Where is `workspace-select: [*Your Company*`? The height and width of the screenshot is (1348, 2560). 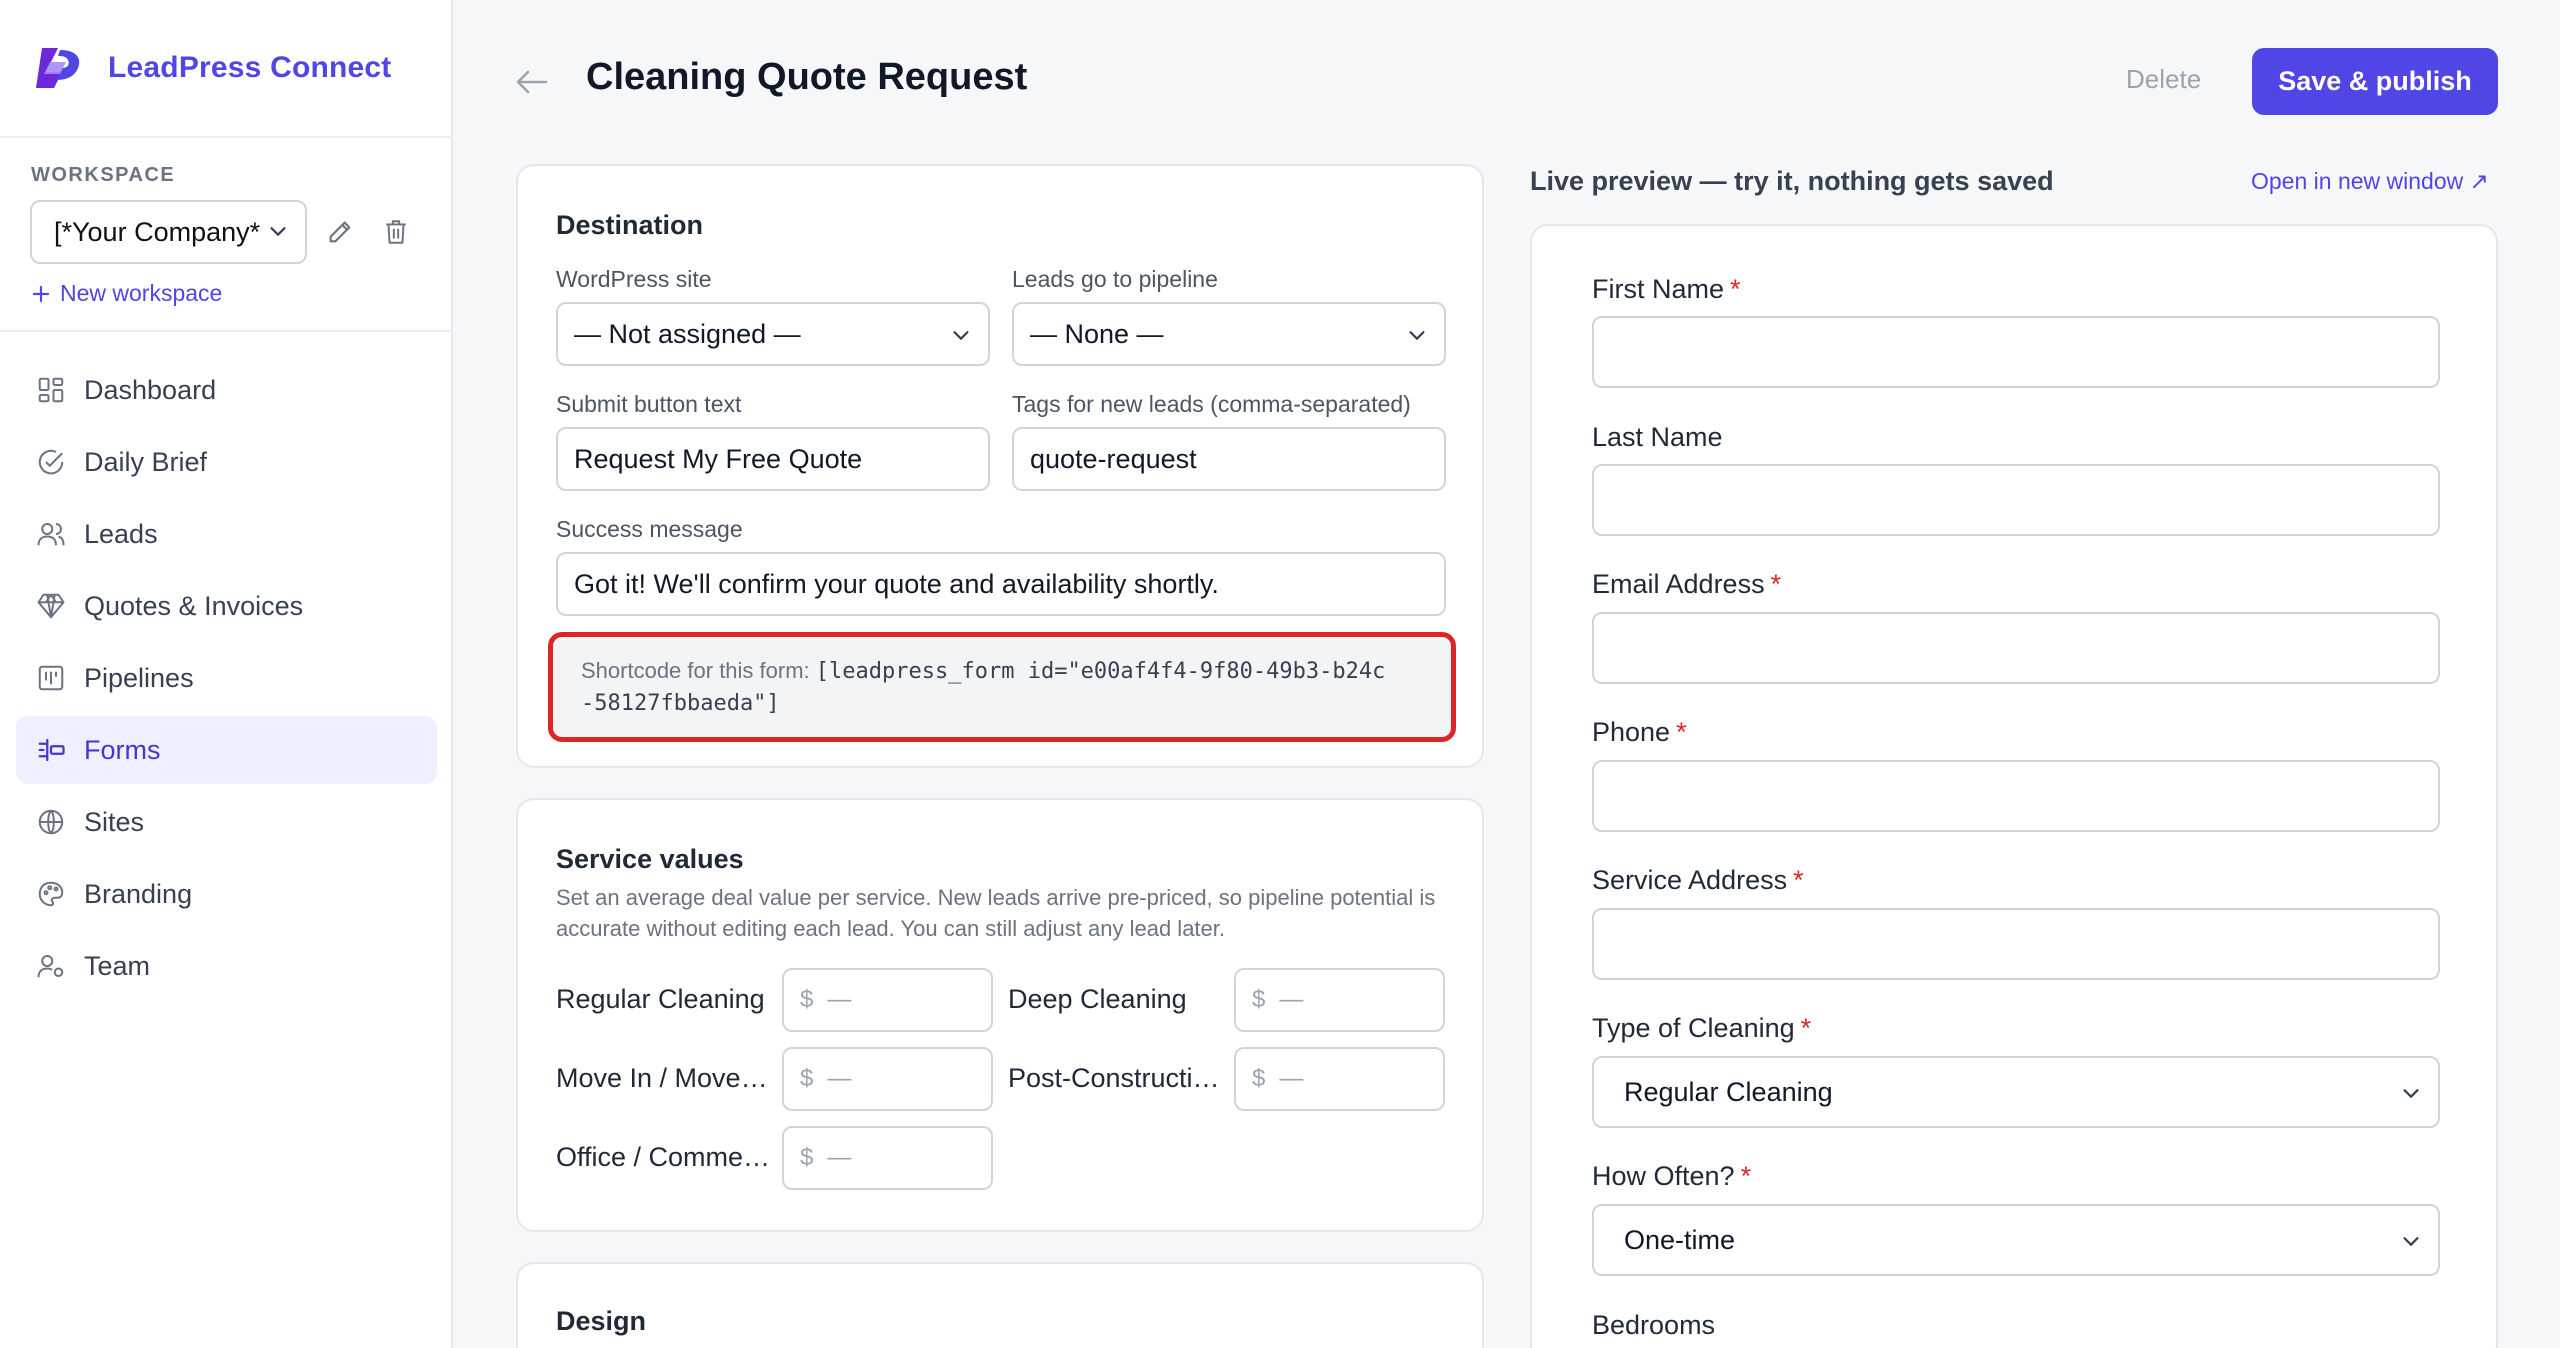 workspace-select: [*Your Company* is located at coordinates (168, 232).